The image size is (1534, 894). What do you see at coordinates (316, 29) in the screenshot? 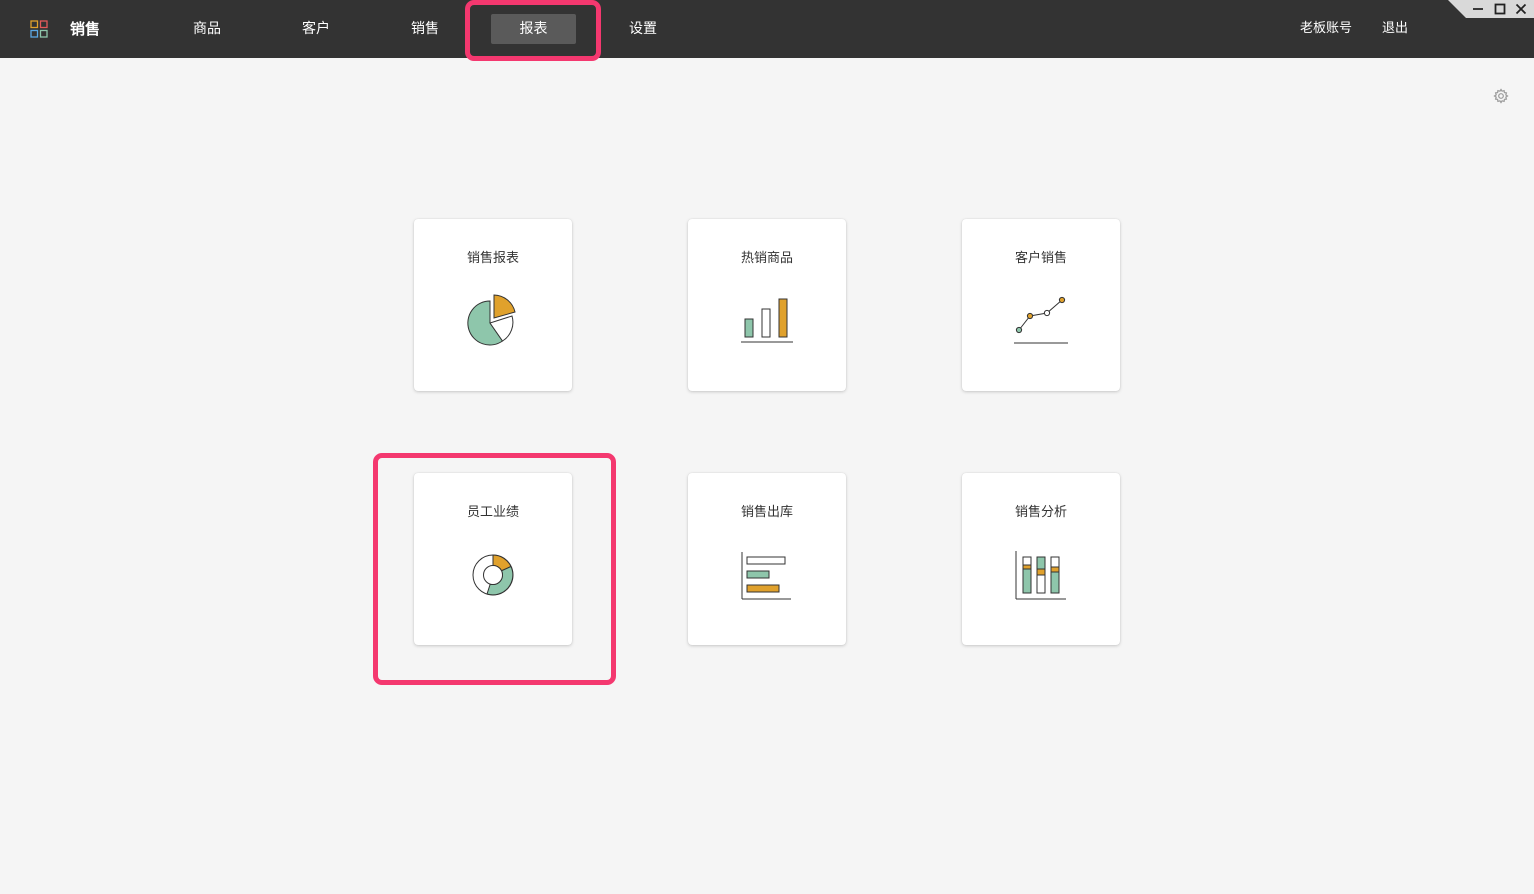
I see `nav-tab-customers: 客户` at bounding box center [316, 29].